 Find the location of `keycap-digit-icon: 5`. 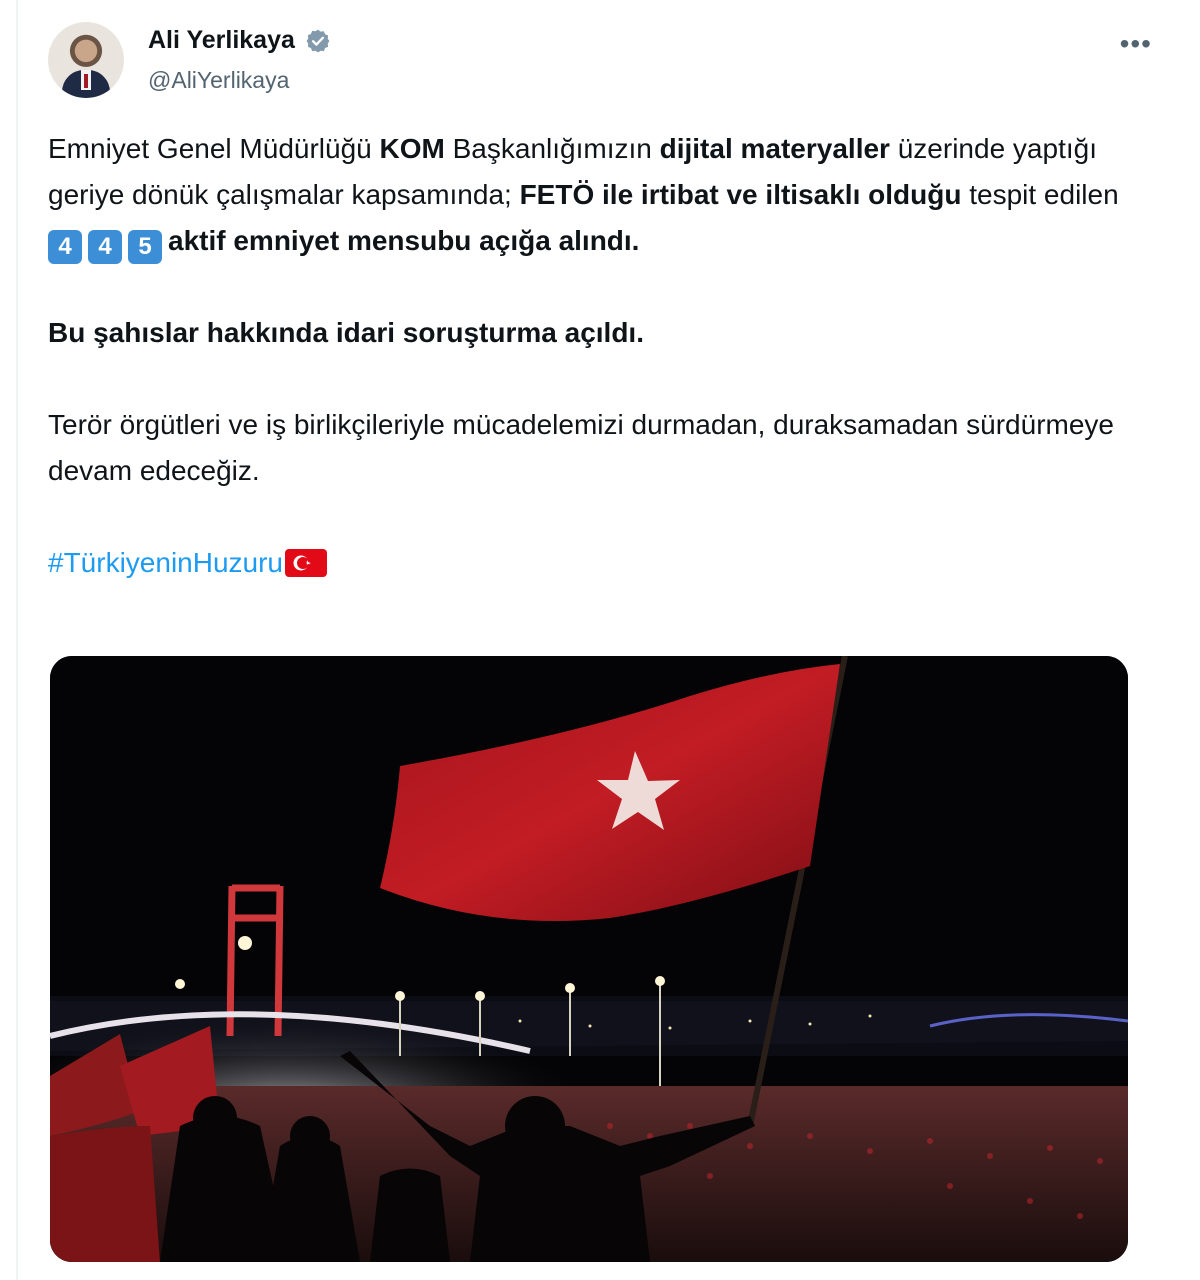

keycap-digit-icon: 5 is located at coordinates (145, 247).